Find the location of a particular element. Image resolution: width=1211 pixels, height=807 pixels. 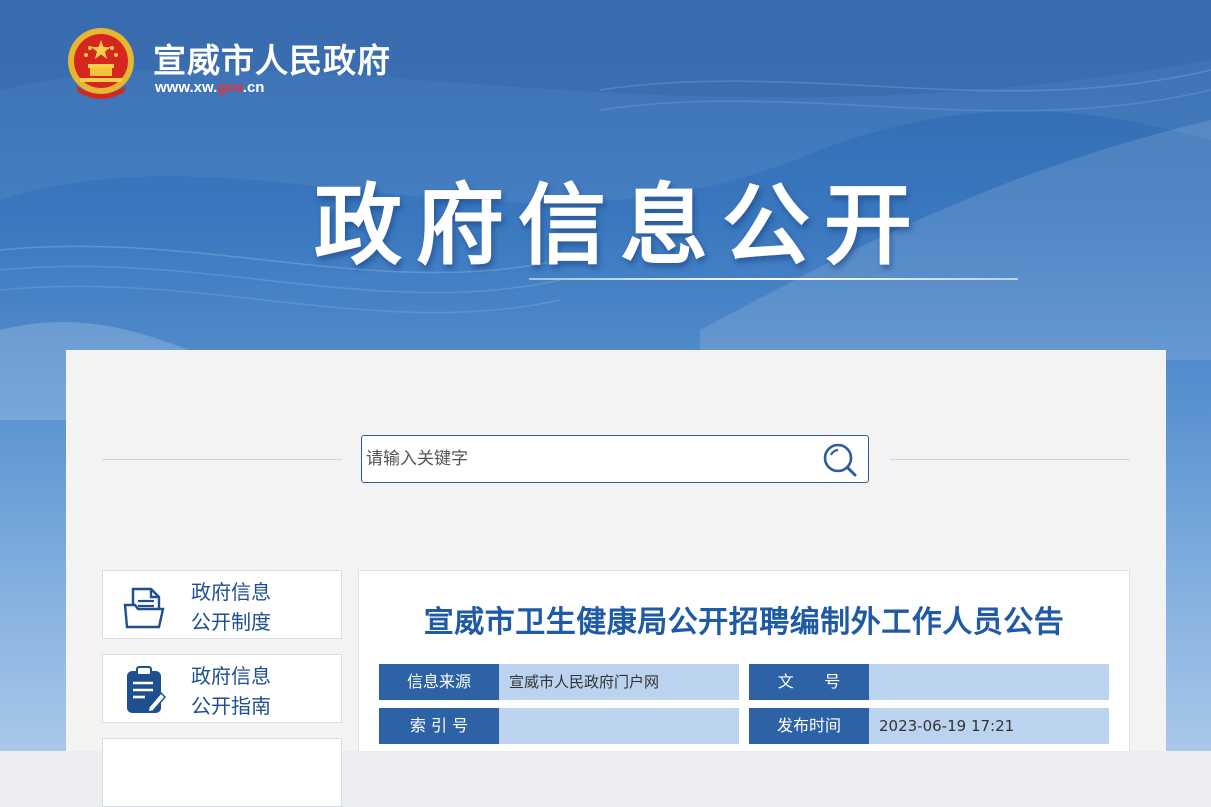

search-box is located at coordinates (615, 459).